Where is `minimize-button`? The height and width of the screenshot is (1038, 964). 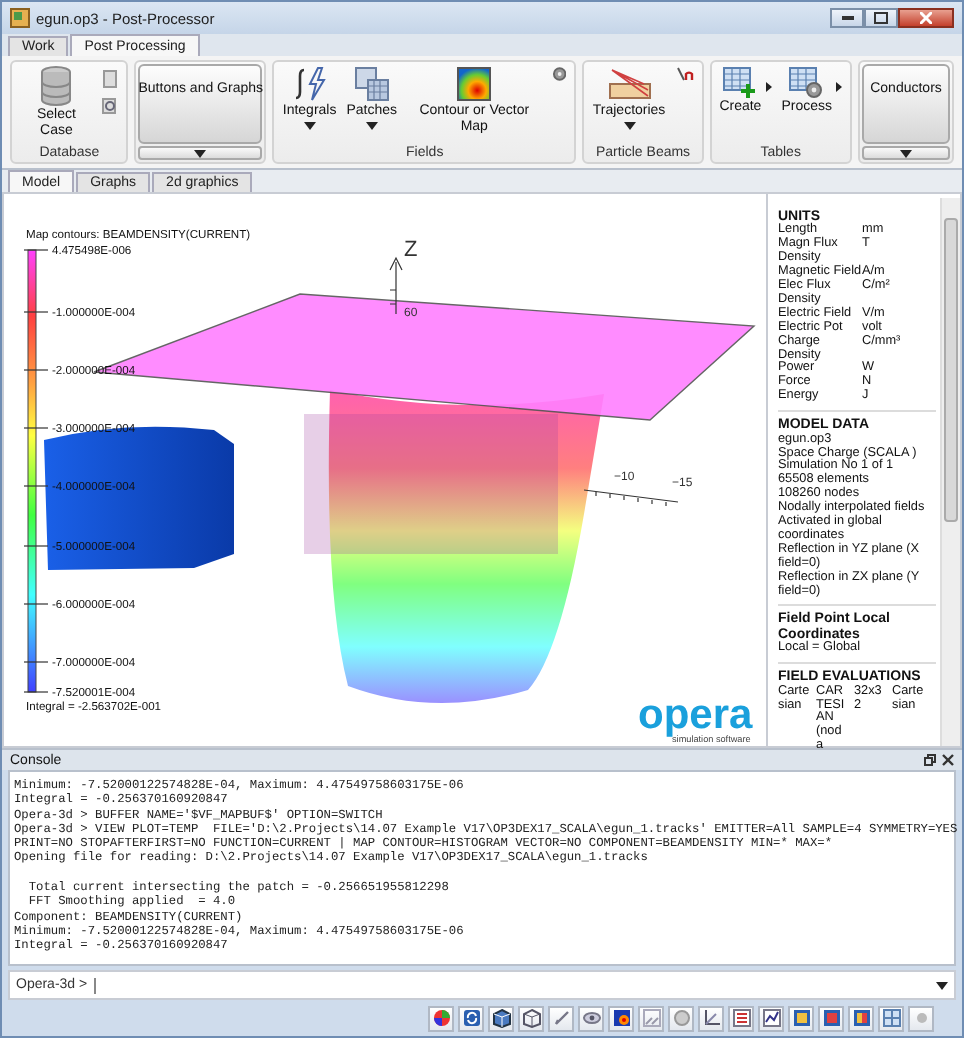
minimize-button is located at coordinates (847, 18).